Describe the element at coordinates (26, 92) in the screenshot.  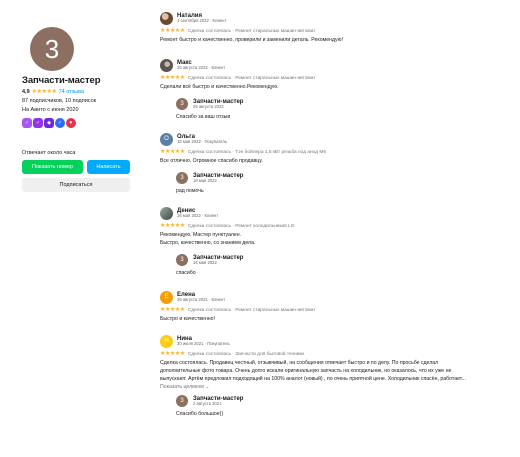
I see `seller-rating-value: 4,9` at that location.